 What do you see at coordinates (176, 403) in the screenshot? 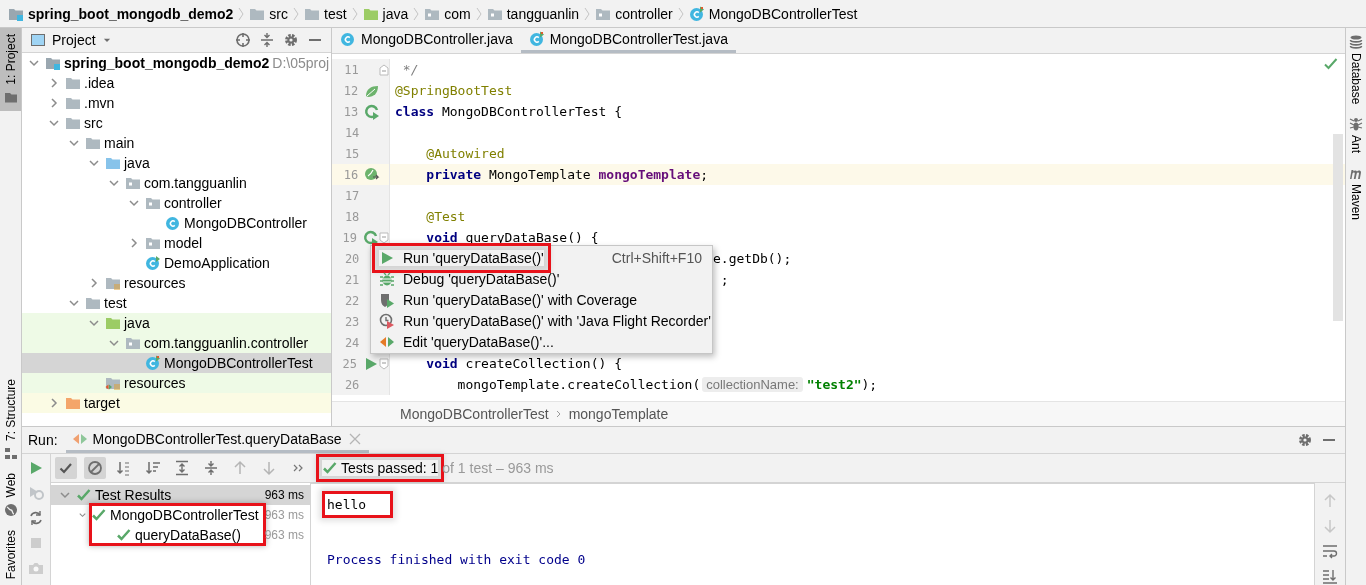
I see `tree-item: target` at bounding box center [176, 403].